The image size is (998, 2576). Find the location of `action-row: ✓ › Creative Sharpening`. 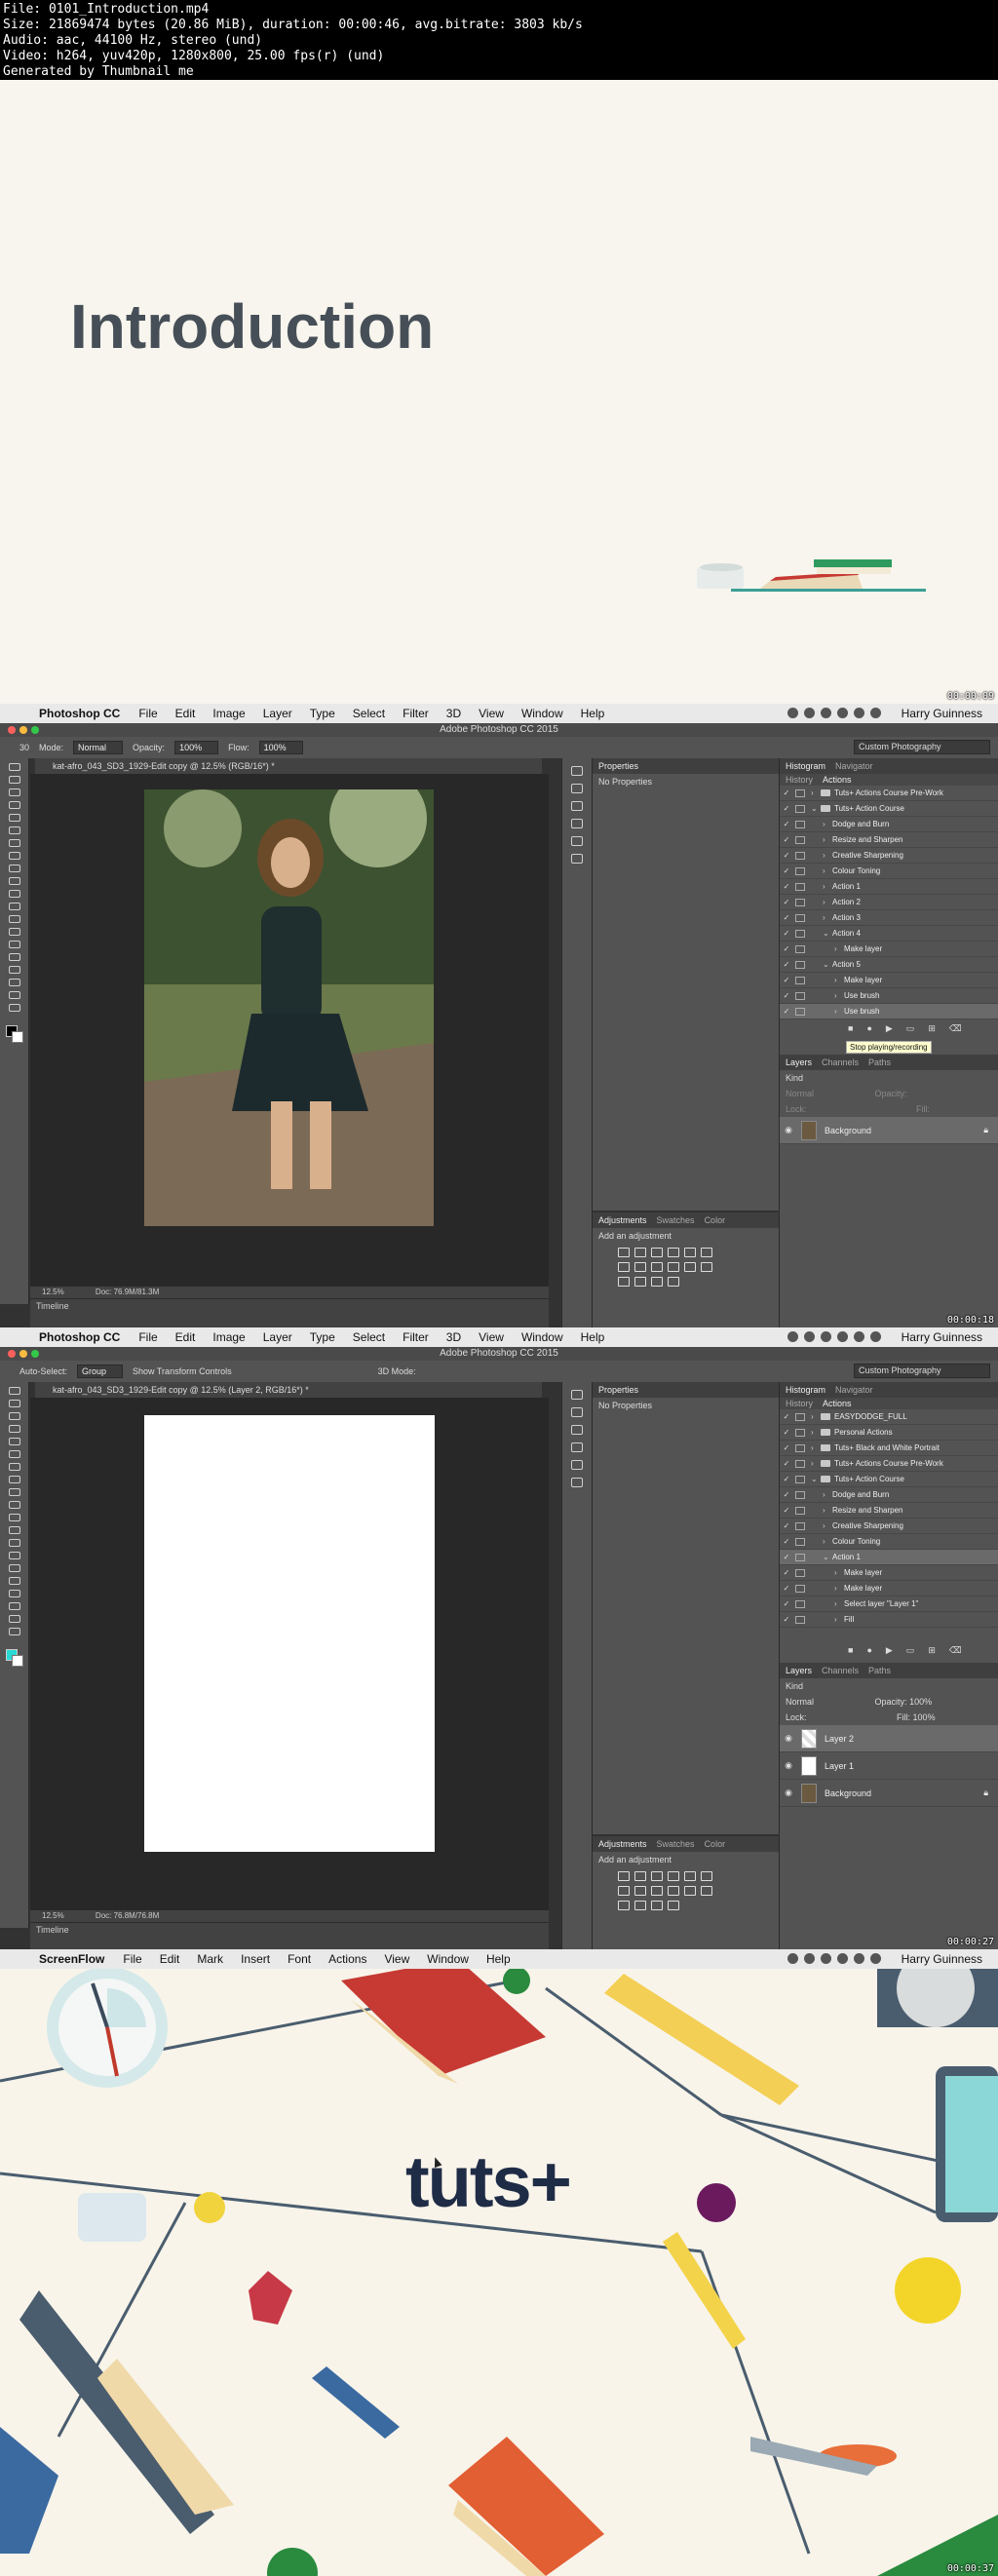

action-row: ✓ › Creative Sharpening is located at coordinates (889, 856).